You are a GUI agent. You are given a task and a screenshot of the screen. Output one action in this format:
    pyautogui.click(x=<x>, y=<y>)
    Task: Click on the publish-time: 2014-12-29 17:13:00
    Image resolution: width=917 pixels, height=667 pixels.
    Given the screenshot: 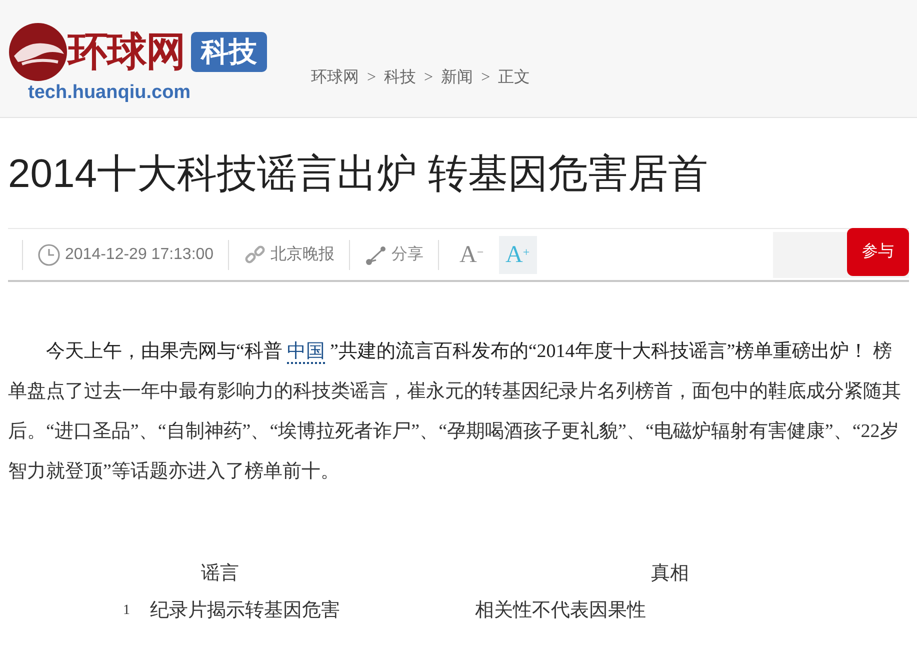 What is the action you would take?
    pyautogui.click(x=139, y=254)
    